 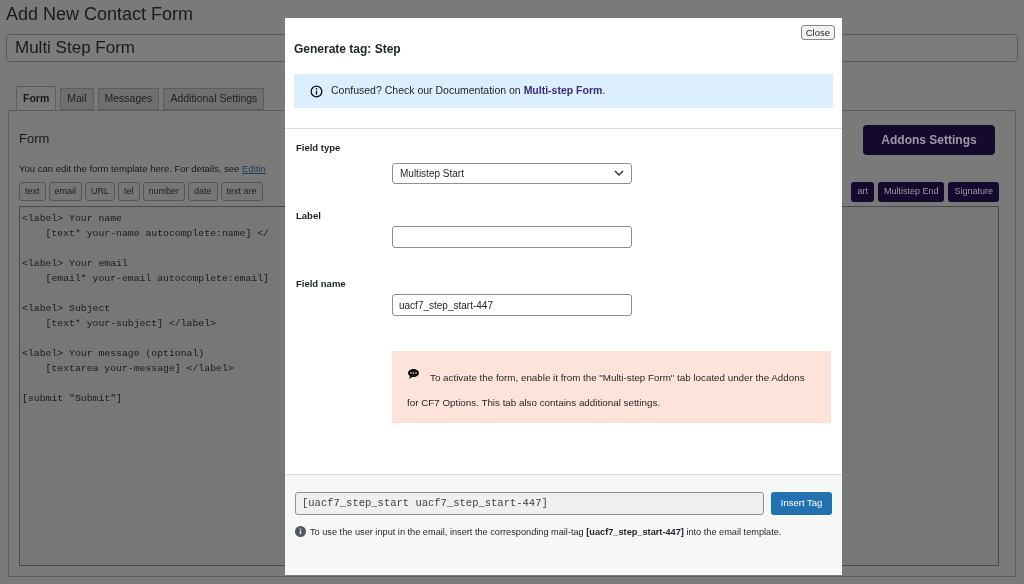 What do you see at coordinates (100, 14) in the screenshot?
I see `page-title: Add New Contact Form` at bounding box center [100, 14].